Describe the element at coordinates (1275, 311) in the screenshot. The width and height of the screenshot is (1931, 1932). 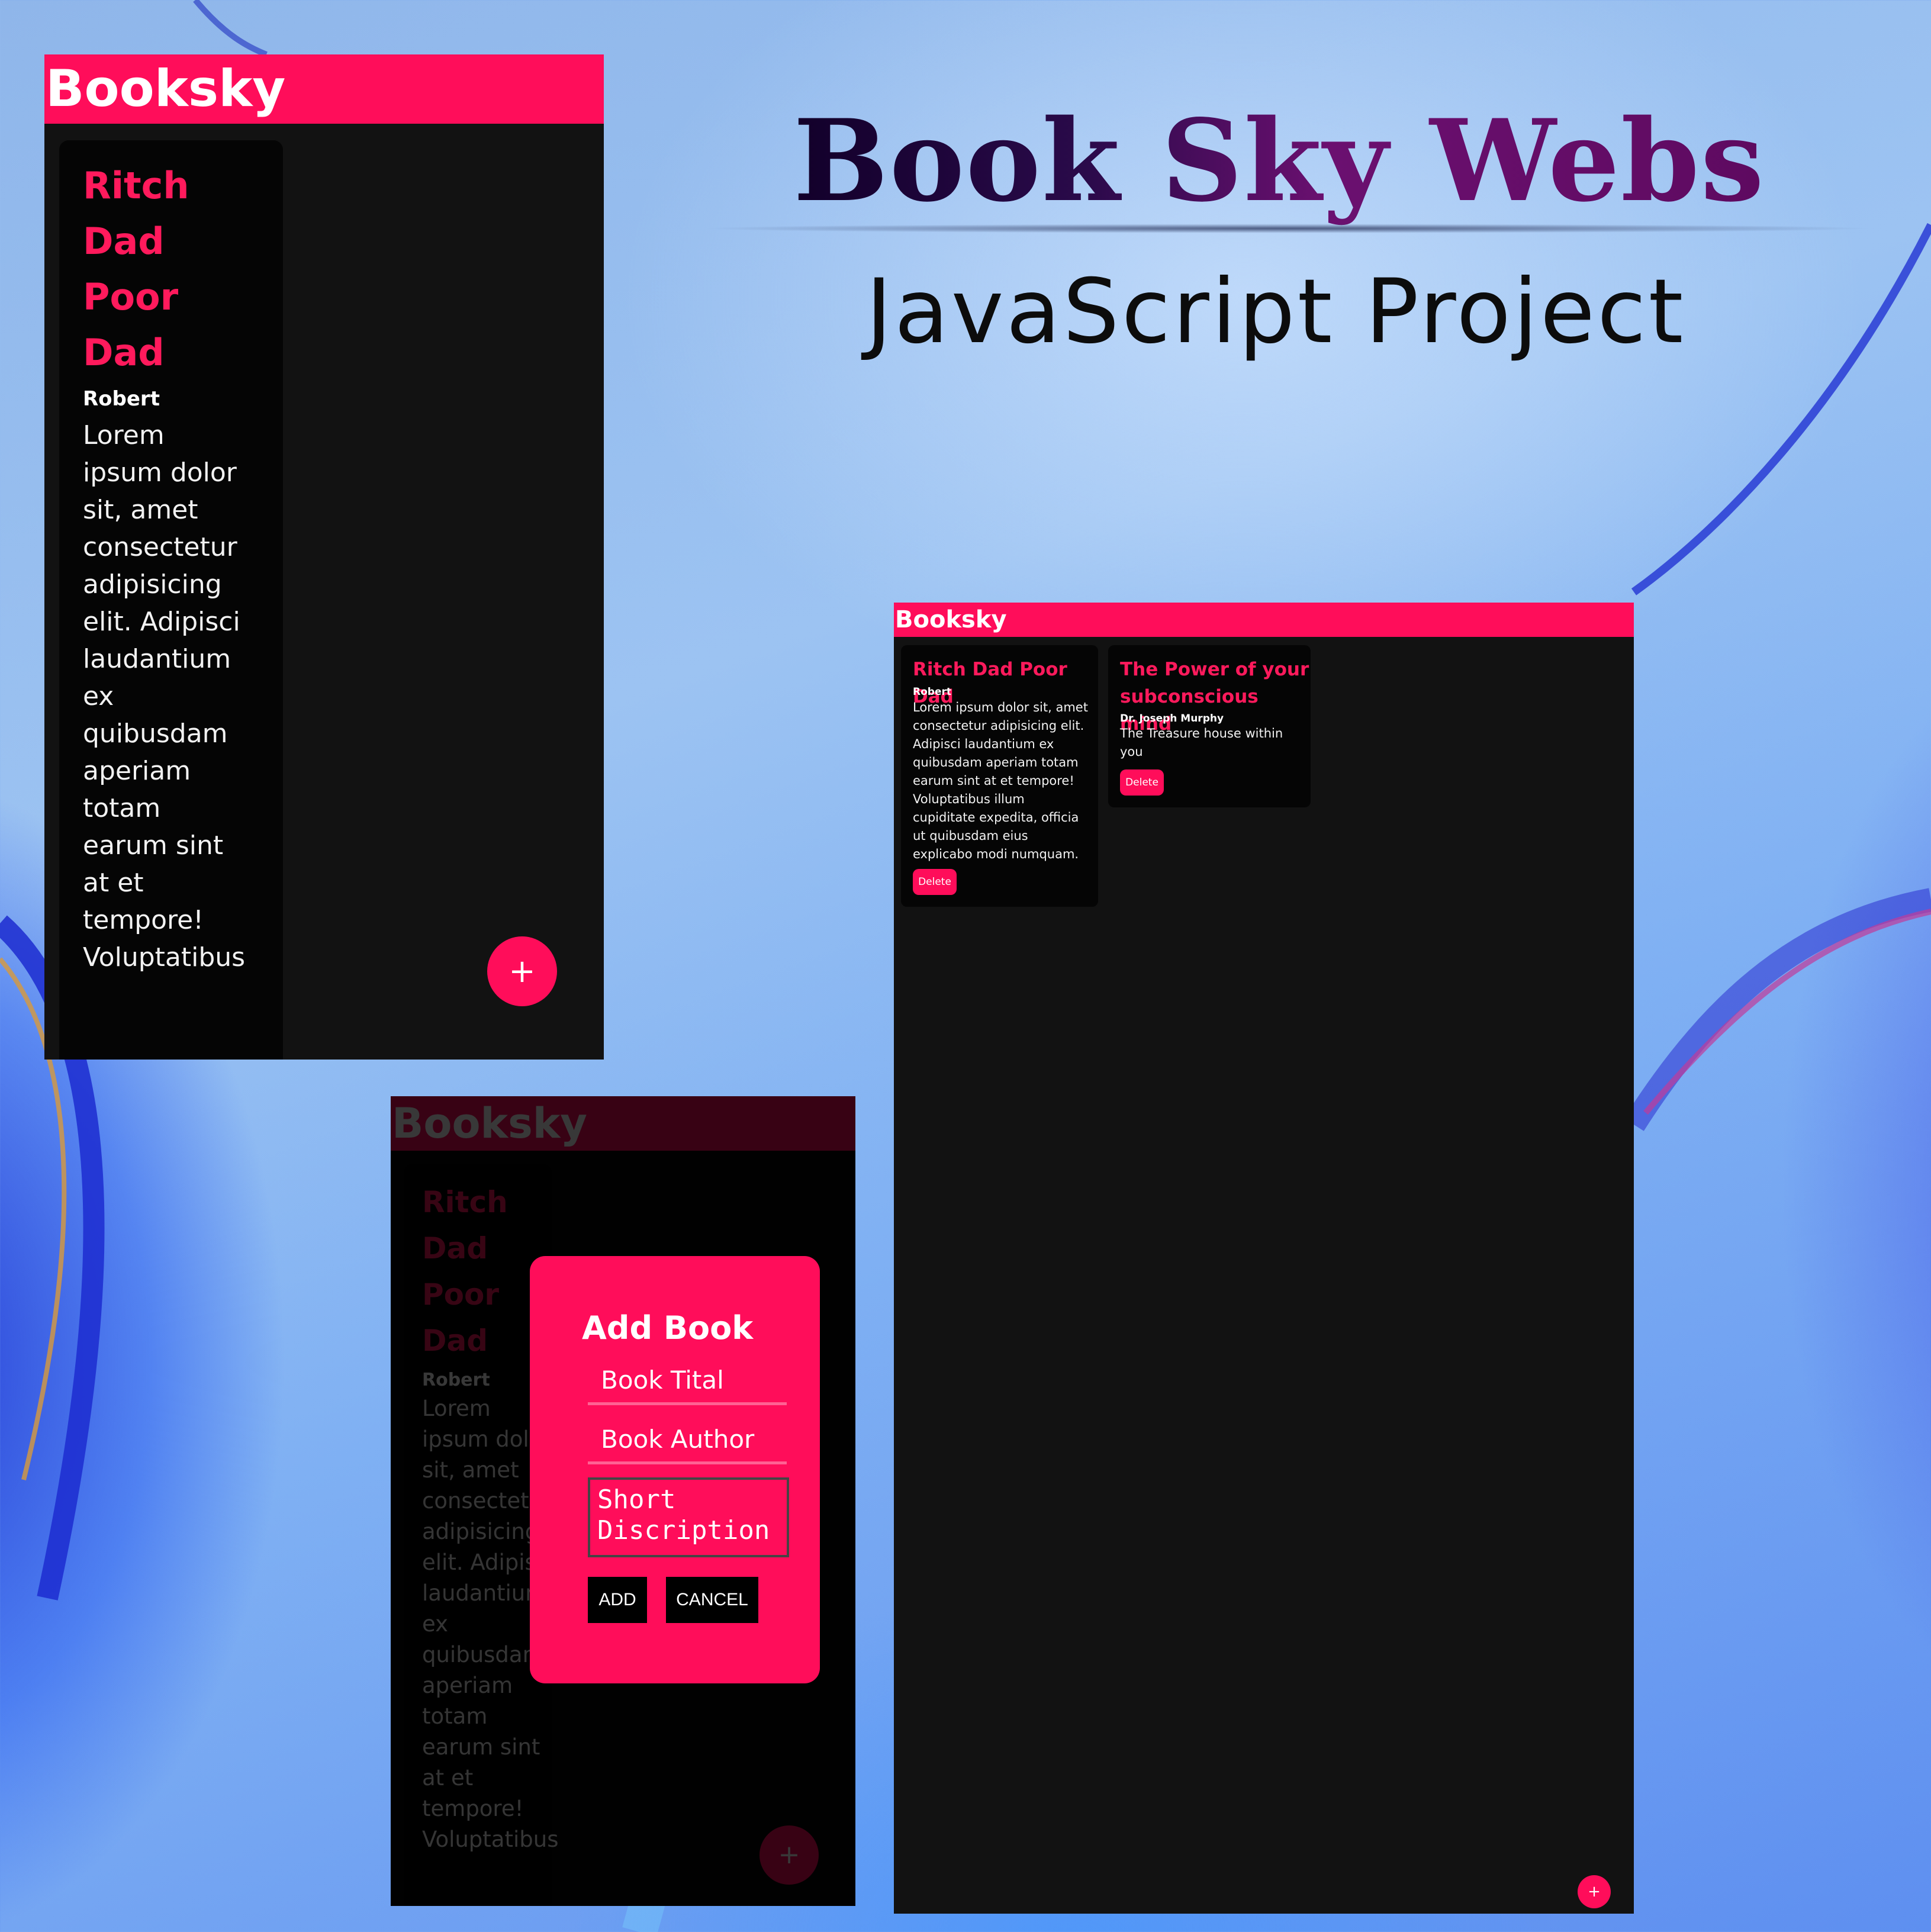
I see `headline-subtitle: JavaScript Project` at that location.